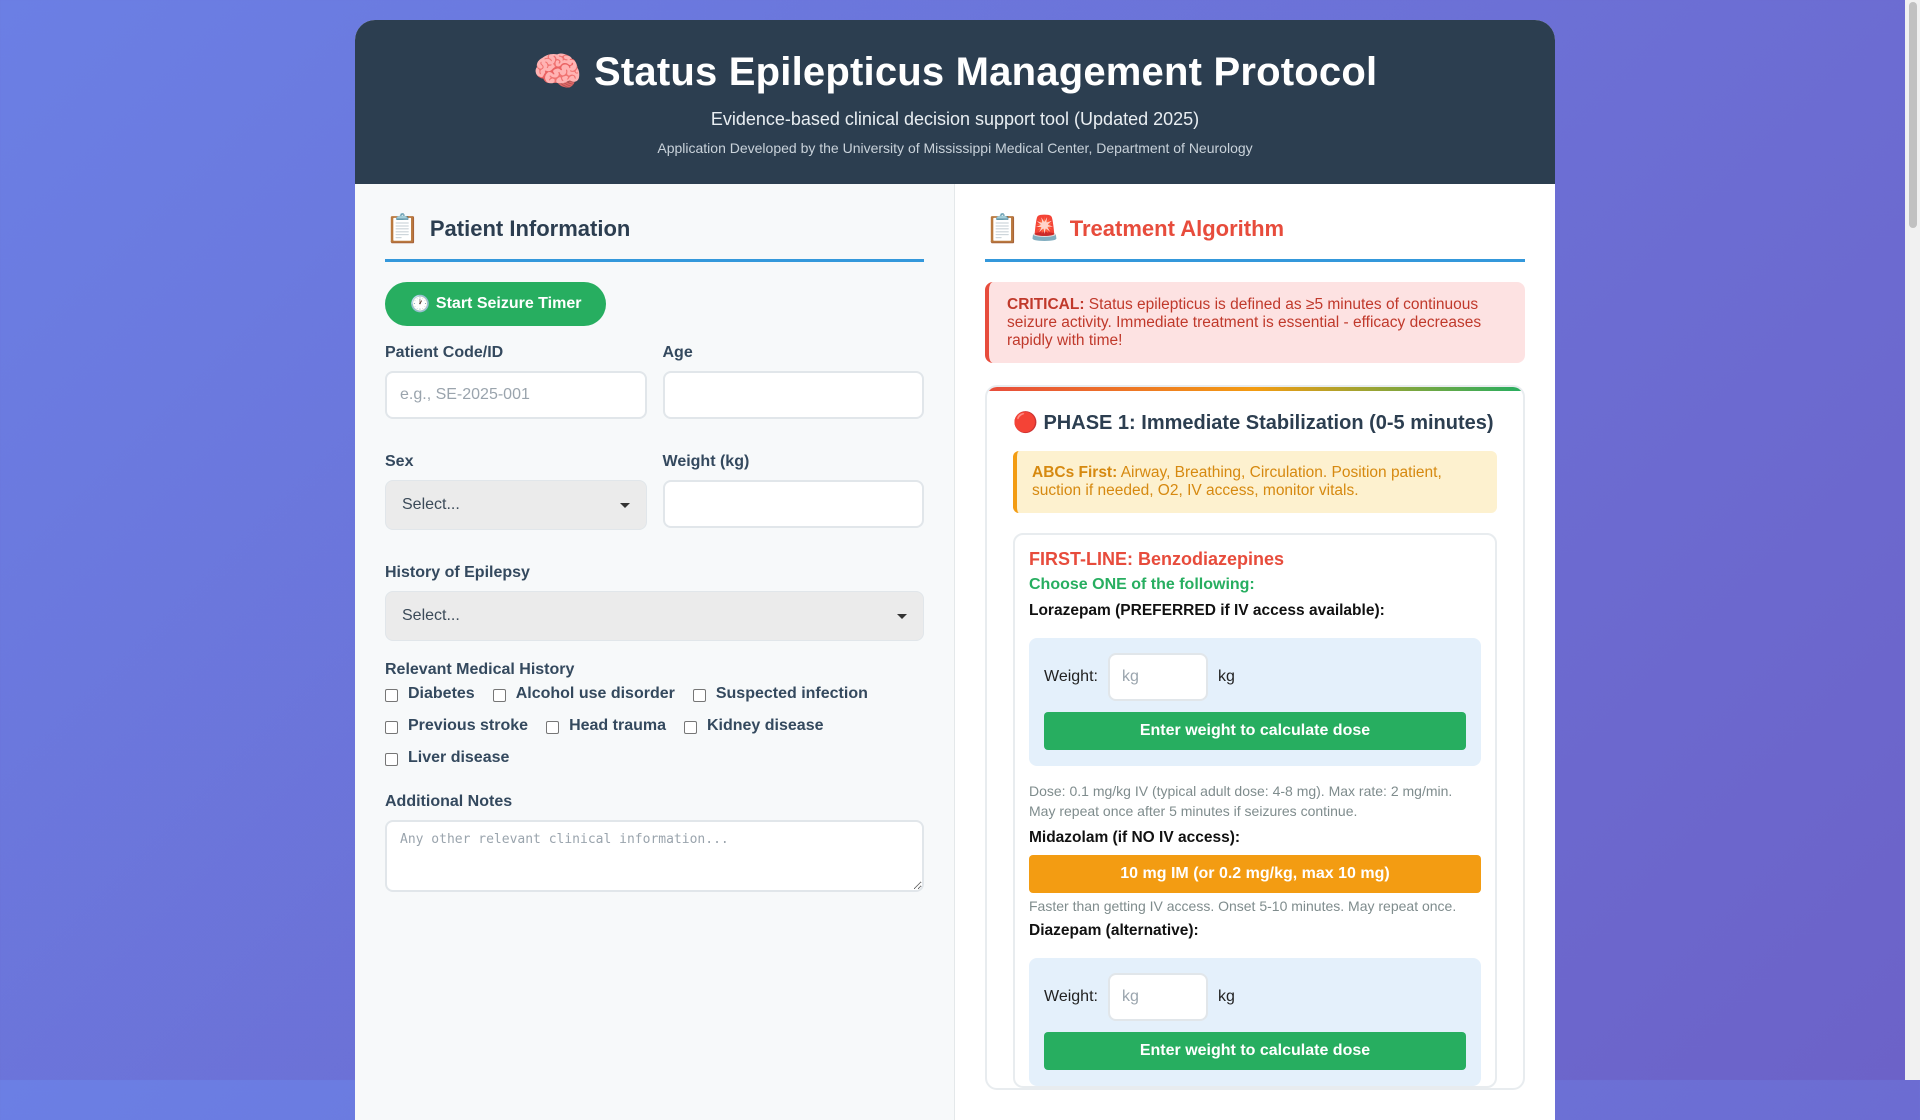 This screenshot has width=1920, height=1120. I want to click on checkbox-liver-disease: Liver disease, so click(447, 758).